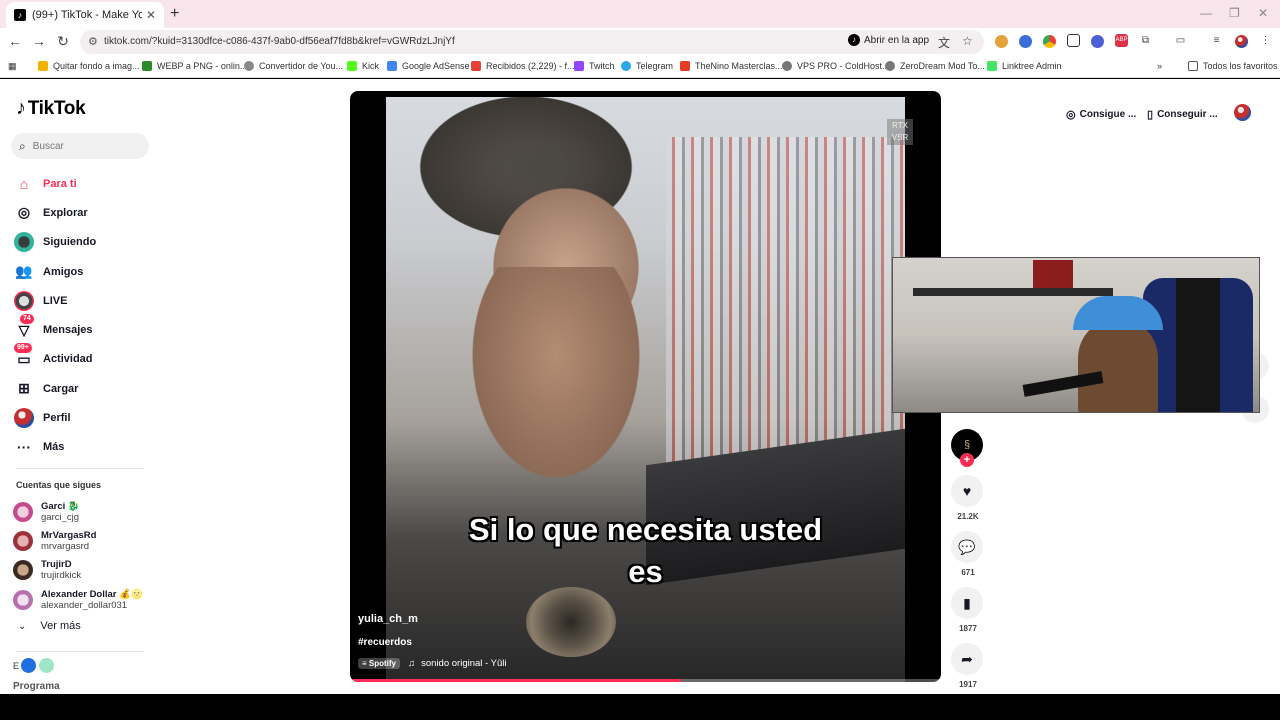 The image size is (1280, 720). What do you see at coordinates (1180, 40) in the screenshot?
I see `cast-icon: ▭` at bounding box center [1180, 40].